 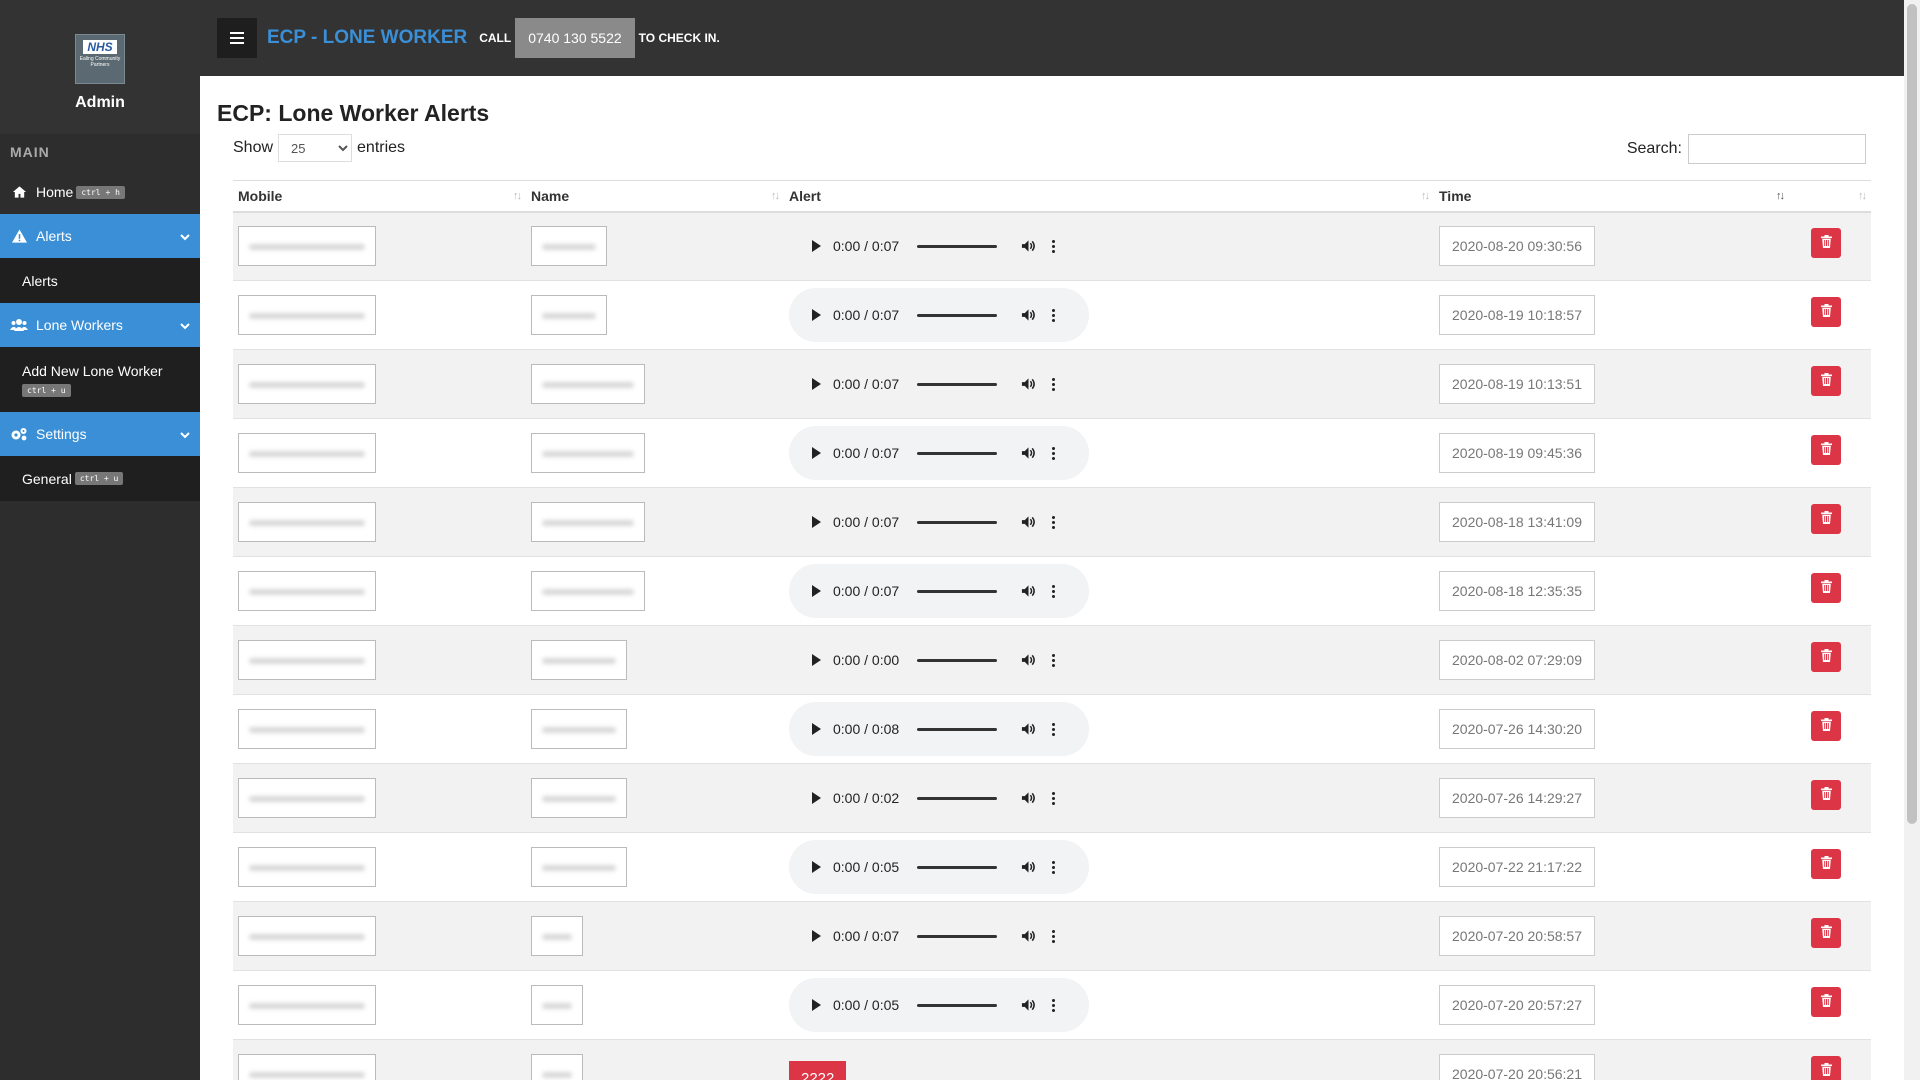 I want to click on audio-player: 0:00 / 0:00, so click(x=939, y=660).